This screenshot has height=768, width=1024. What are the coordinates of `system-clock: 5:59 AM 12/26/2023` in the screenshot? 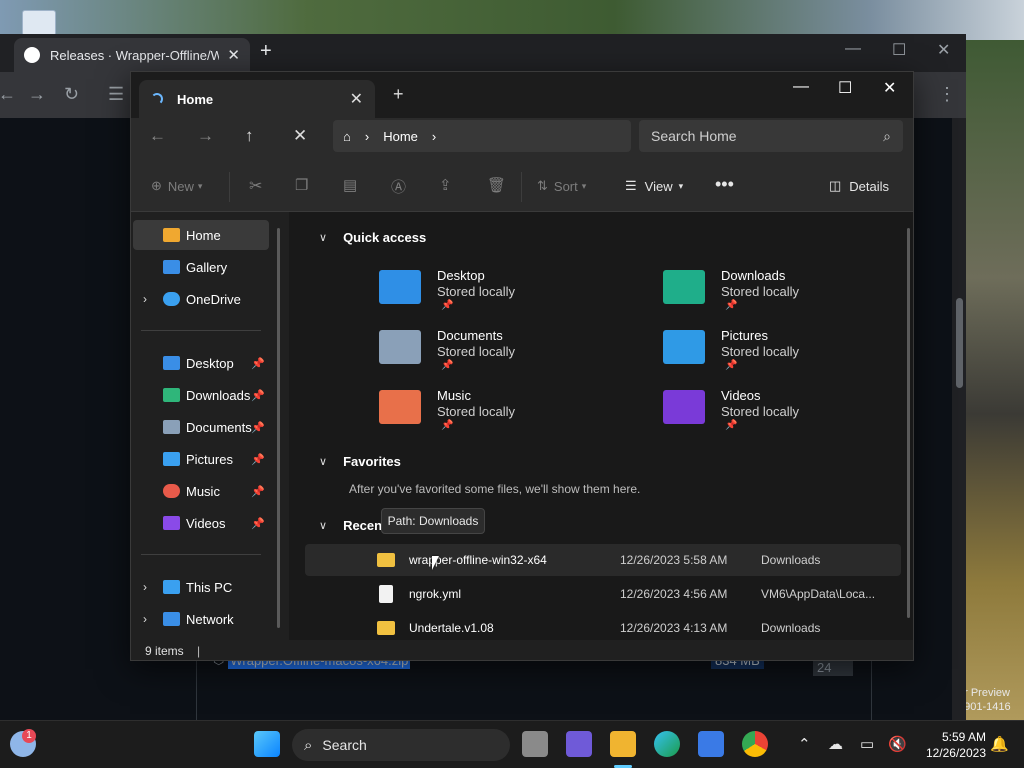 It's located at (951, 745).